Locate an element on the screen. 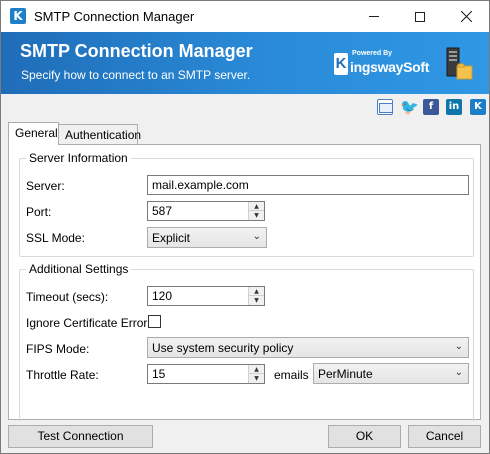 The height and width of the screenshot is (454, 490). throttle-rate-stepper: 15 ▲ ▼ is located at coordinates (206, 374).